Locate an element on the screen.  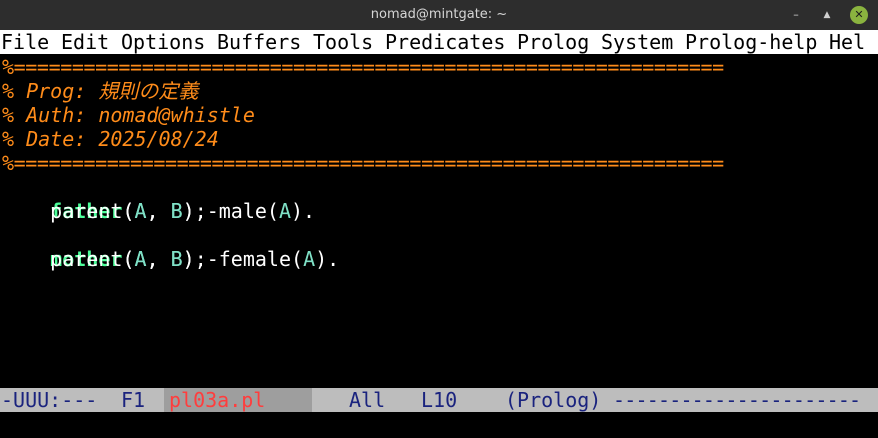
minimize-icon: – is located at coordinates (796, 15).